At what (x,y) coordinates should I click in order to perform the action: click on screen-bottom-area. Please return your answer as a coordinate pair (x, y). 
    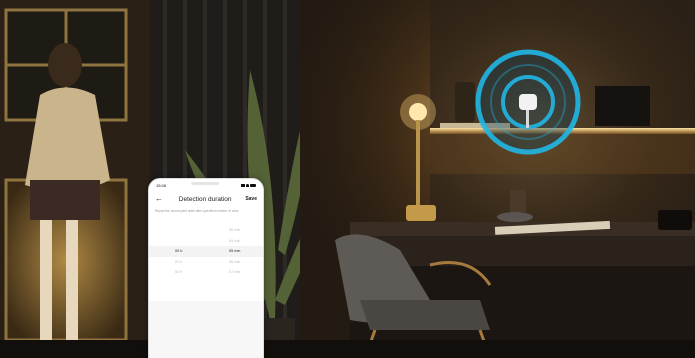
    Looking at the image, I should click on (206, 329).